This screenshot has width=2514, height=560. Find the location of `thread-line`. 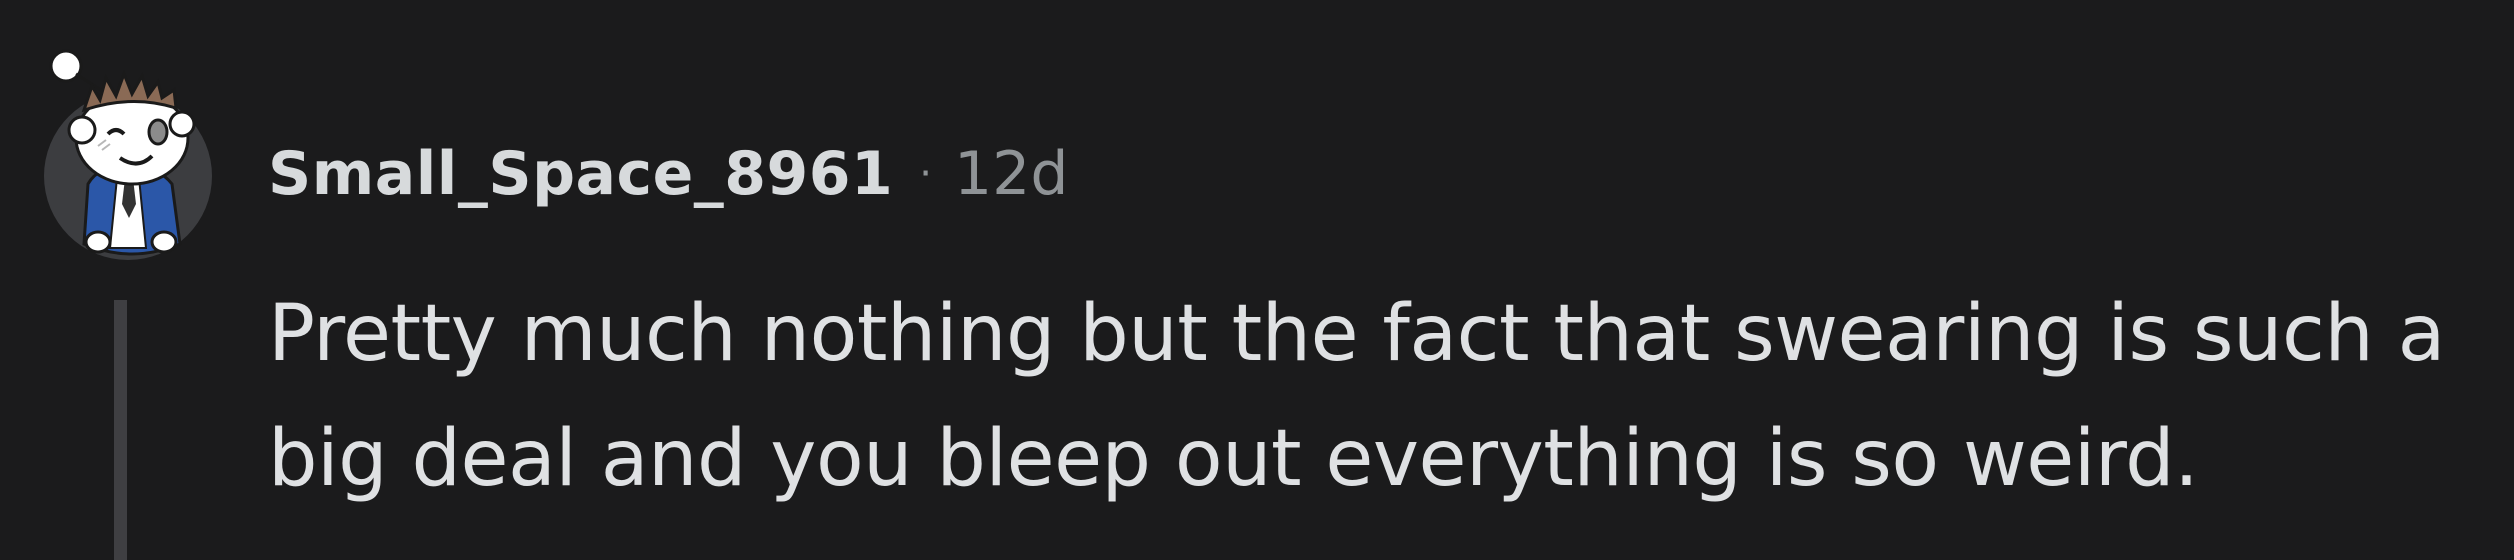

thread-line is located at coordinates (120, 430).